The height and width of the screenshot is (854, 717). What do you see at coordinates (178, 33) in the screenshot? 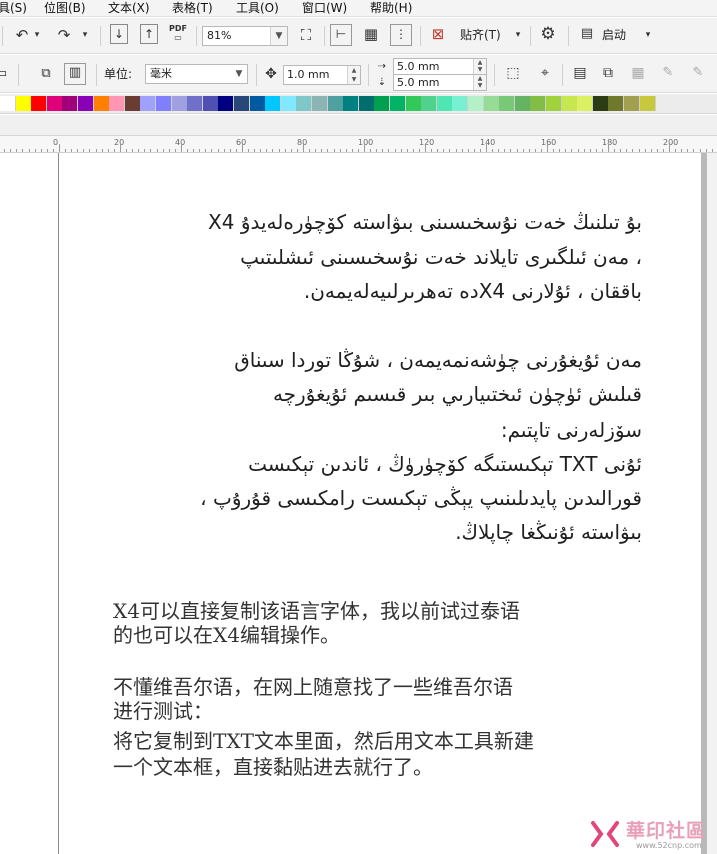
I see `export-pdf-icon: PDF ▭` at bounding box center [178, 33].